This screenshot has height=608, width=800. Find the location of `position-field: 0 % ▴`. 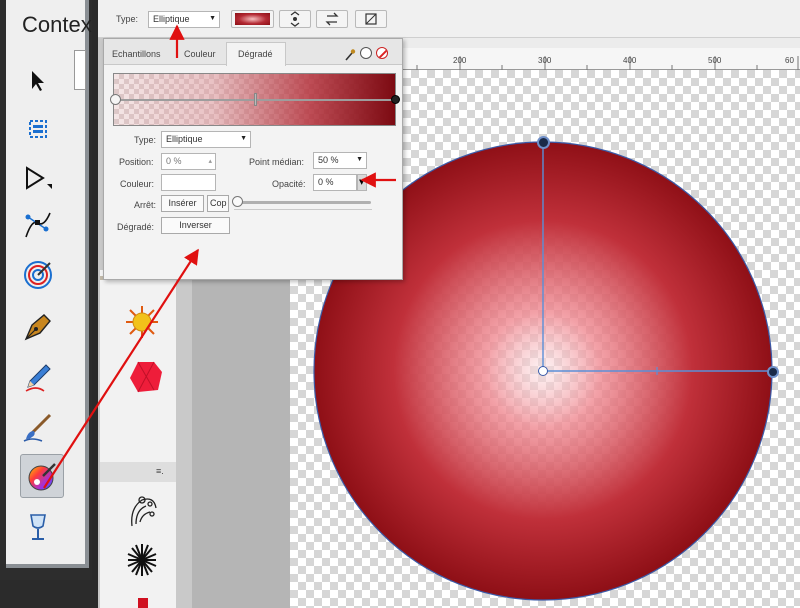

position-field: 0 % ▴ is located at coordinates (188, 161).